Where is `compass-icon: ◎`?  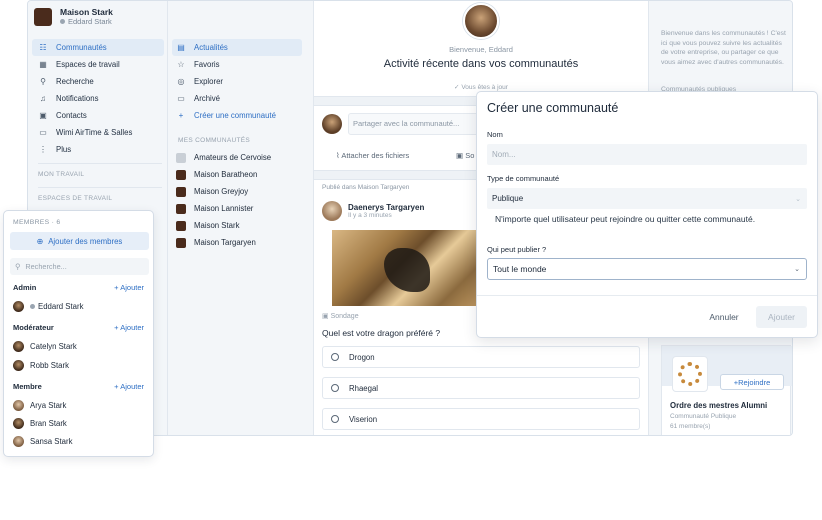 compass-icon: ◎ is located at coordinates (181, 81).